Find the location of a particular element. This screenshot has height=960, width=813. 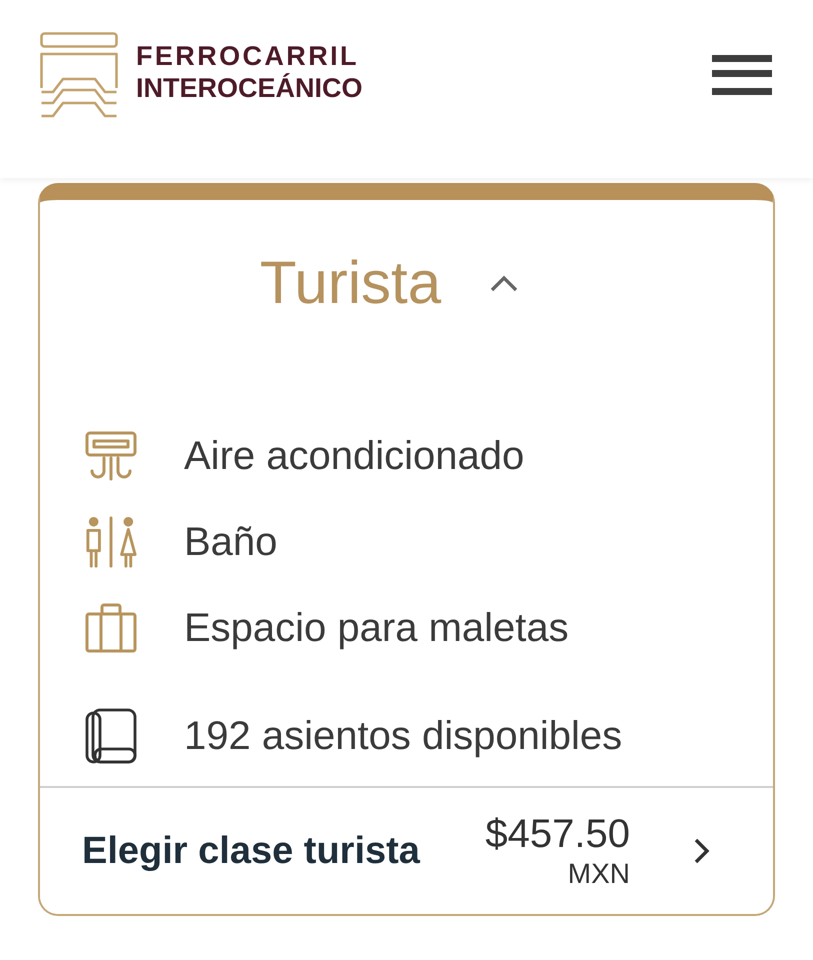

air-conditioner-icon is located at coordinates (111, 456).